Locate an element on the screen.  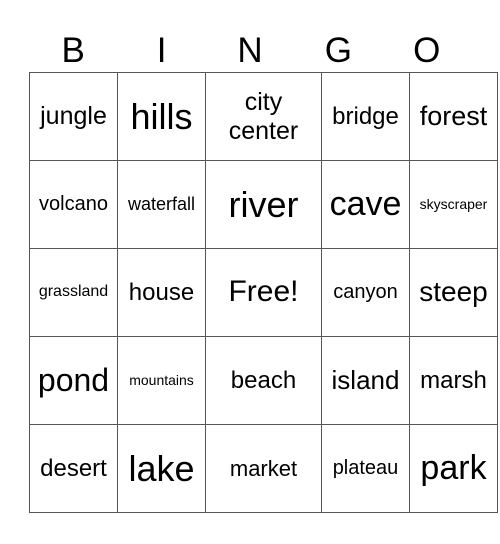
bingo-cell: cave is located at coordinates (365, 204).